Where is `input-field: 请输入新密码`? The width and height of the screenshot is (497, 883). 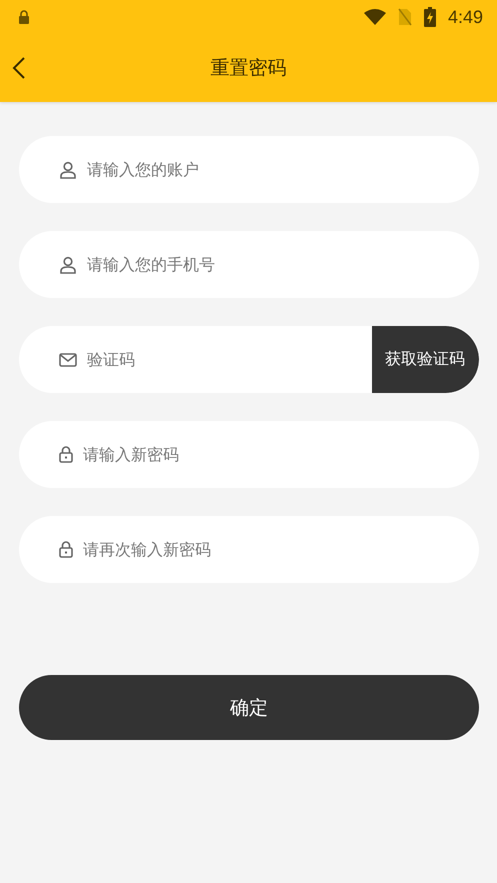
input-field: 请输入新密码 is located at coordinates (249, 454).